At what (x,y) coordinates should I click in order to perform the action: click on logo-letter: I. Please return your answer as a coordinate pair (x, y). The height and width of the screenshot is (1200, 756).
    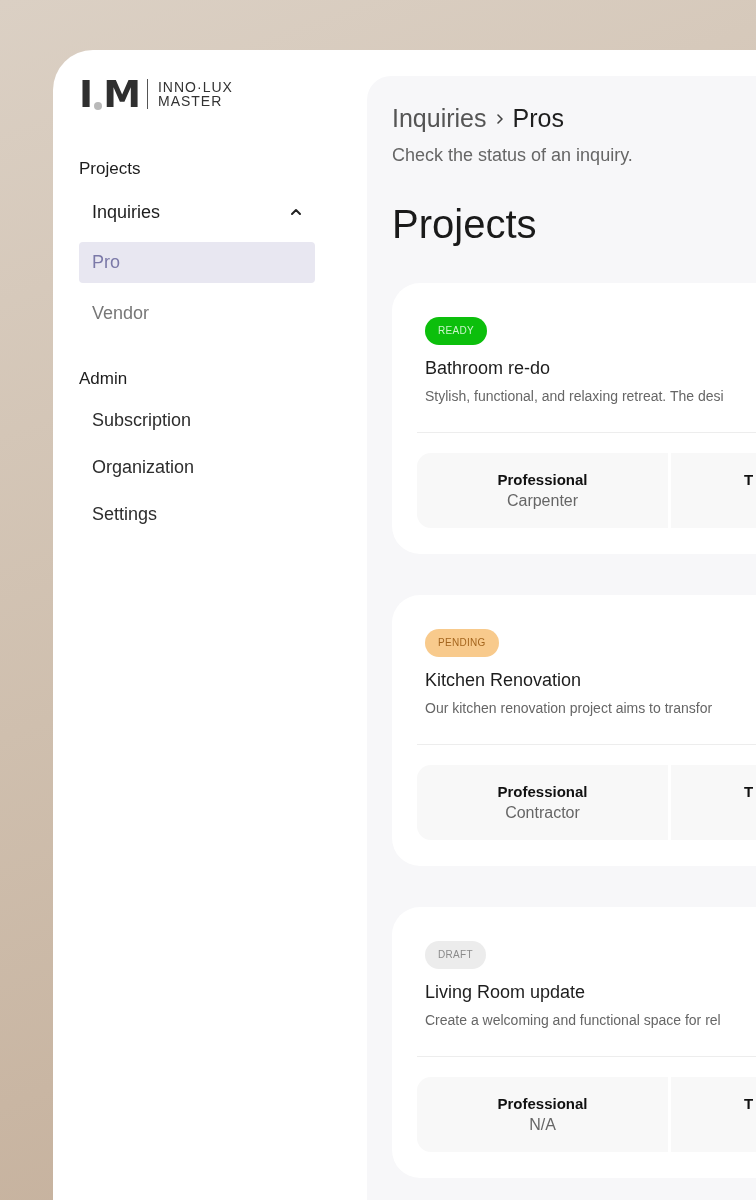
    Looking at the image, I should click on (86, 94).